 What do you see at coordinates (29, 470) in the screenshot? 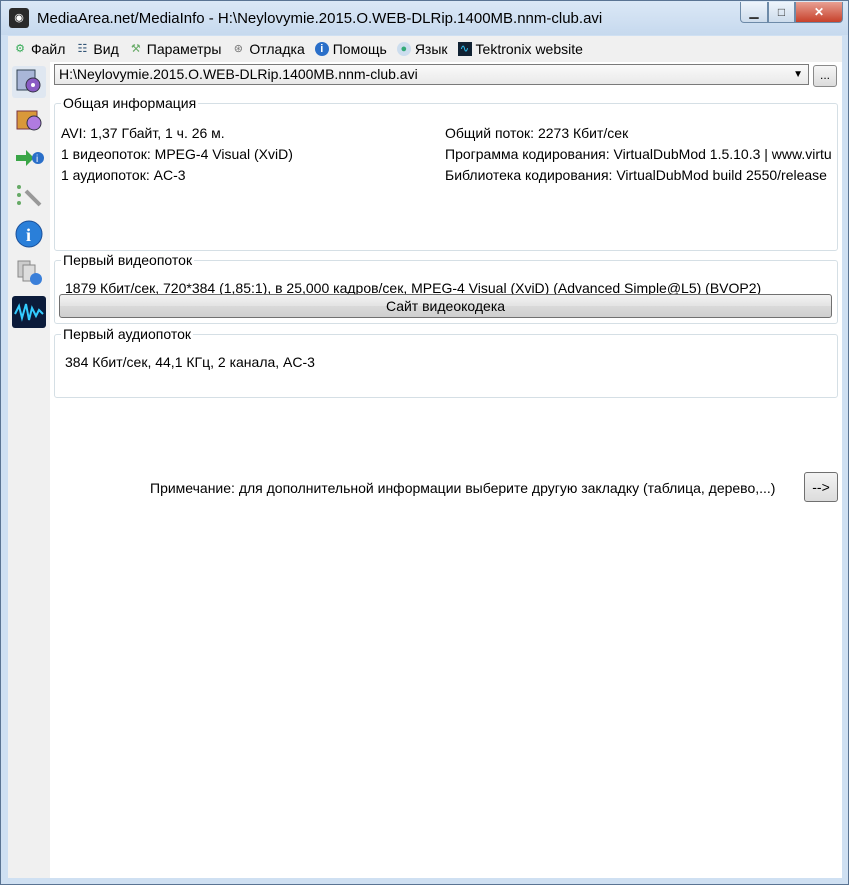
I see `view-sidebar: i i` at bounding box center [29, 470].